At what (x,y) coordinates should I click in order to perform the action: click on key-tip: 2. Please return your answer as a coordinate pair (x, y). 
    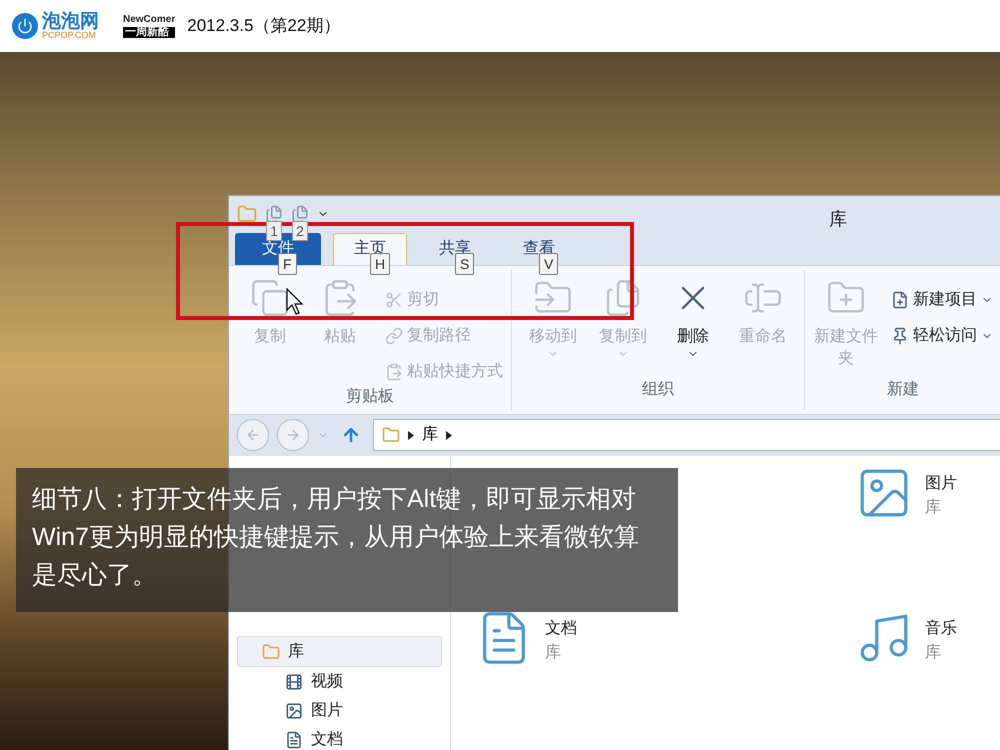
    Looking at the image, I should click on (300, 231).